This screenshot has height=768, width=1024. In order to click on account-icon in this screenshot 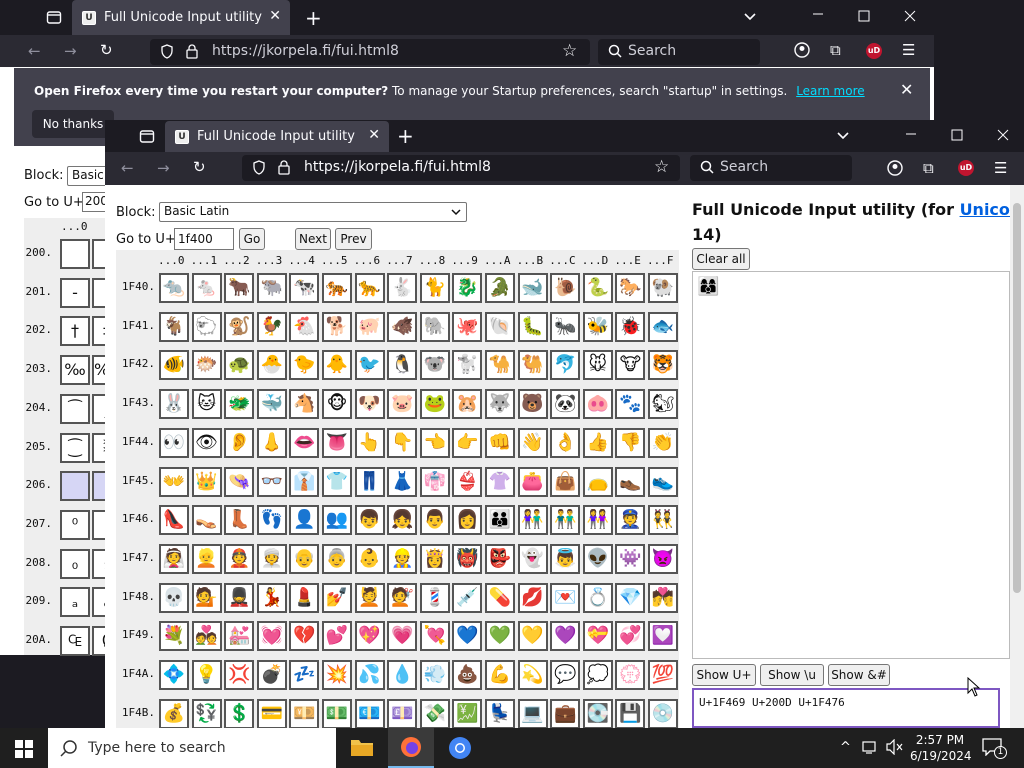, I will do `click(802, 50)`.